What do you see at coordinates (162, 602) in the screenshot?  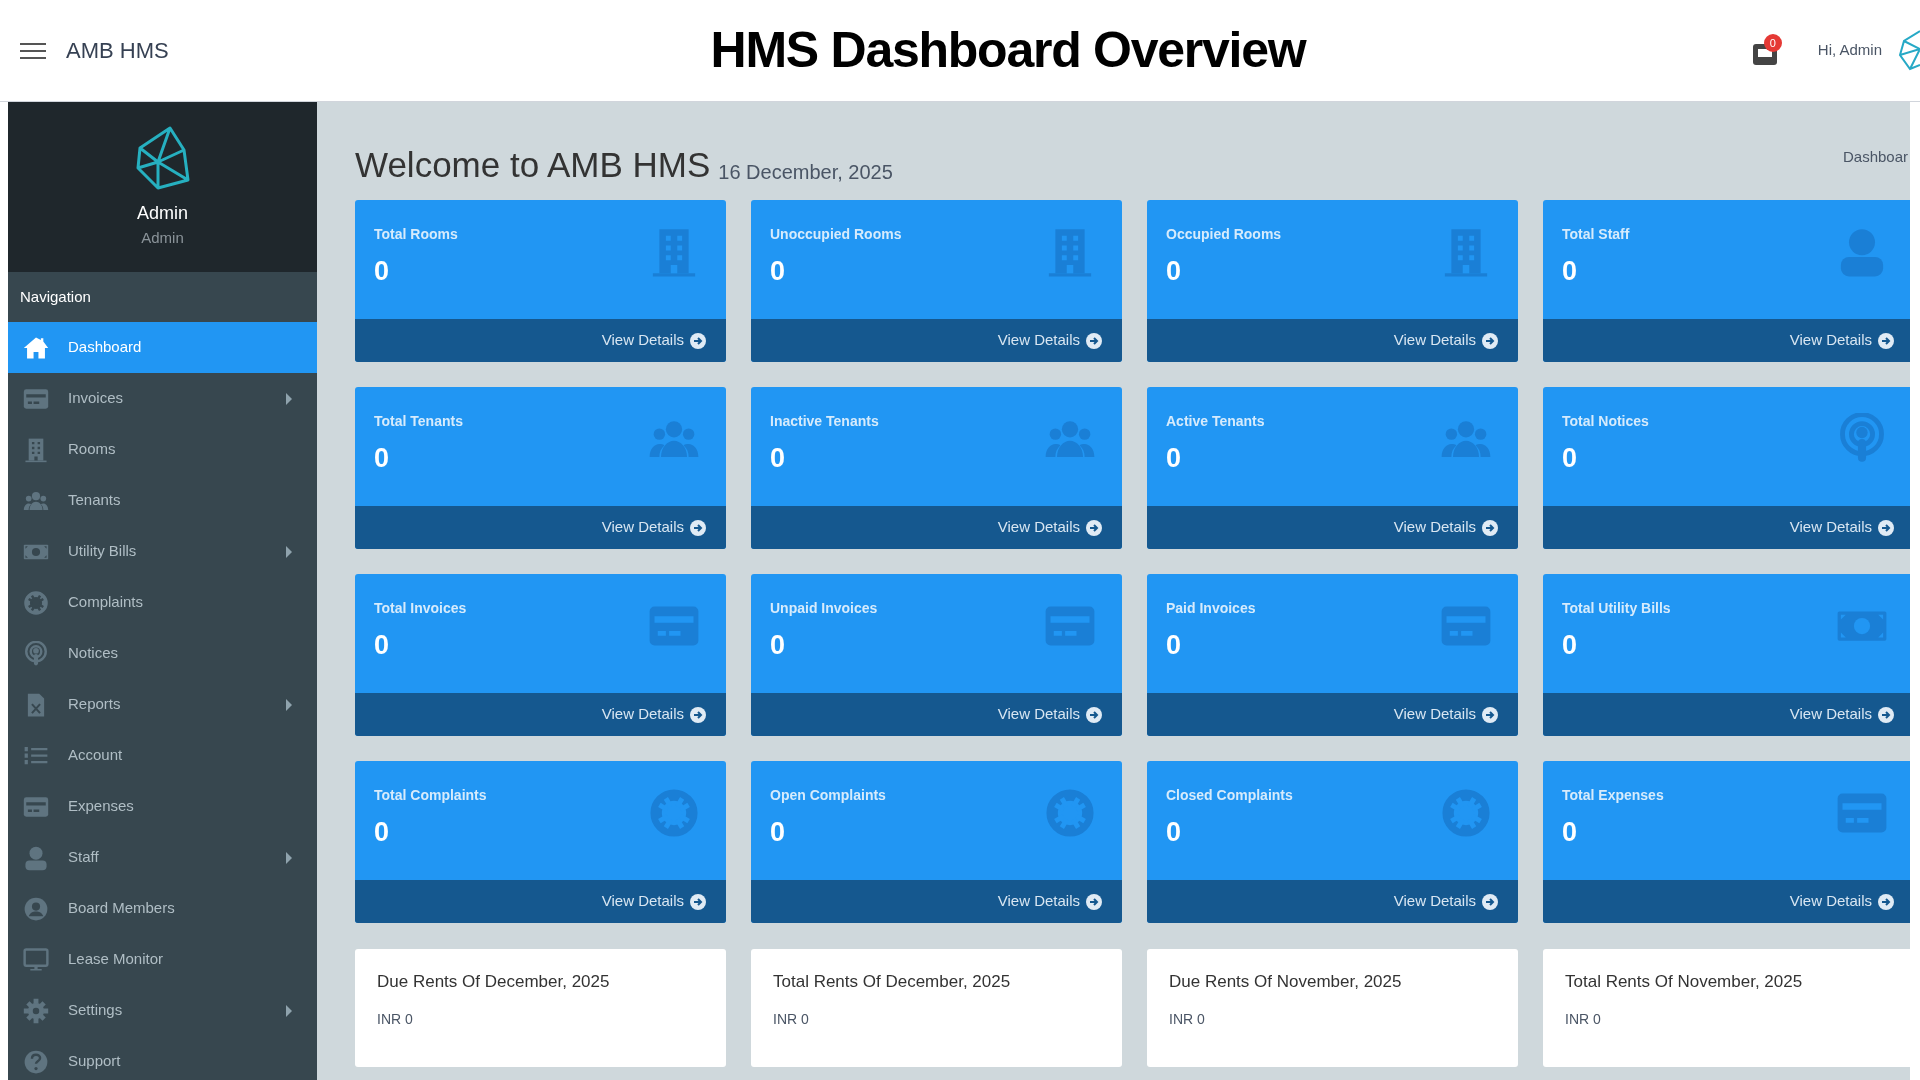 I see `nav-item: Complaints` at bounding box center [162, 602].